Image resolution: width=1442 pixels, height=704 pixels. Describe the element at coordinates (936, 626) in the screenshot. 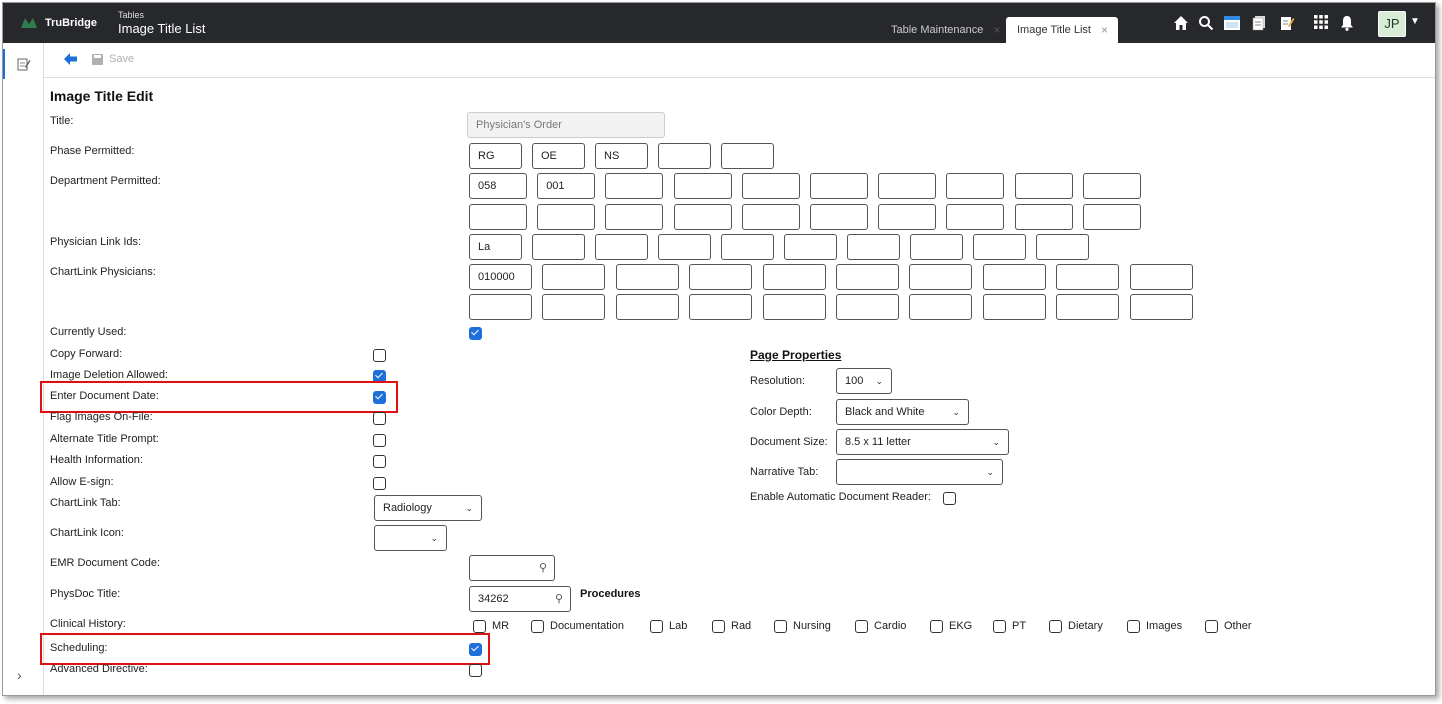

I see `procedure-checkbox-ekg` at that location.